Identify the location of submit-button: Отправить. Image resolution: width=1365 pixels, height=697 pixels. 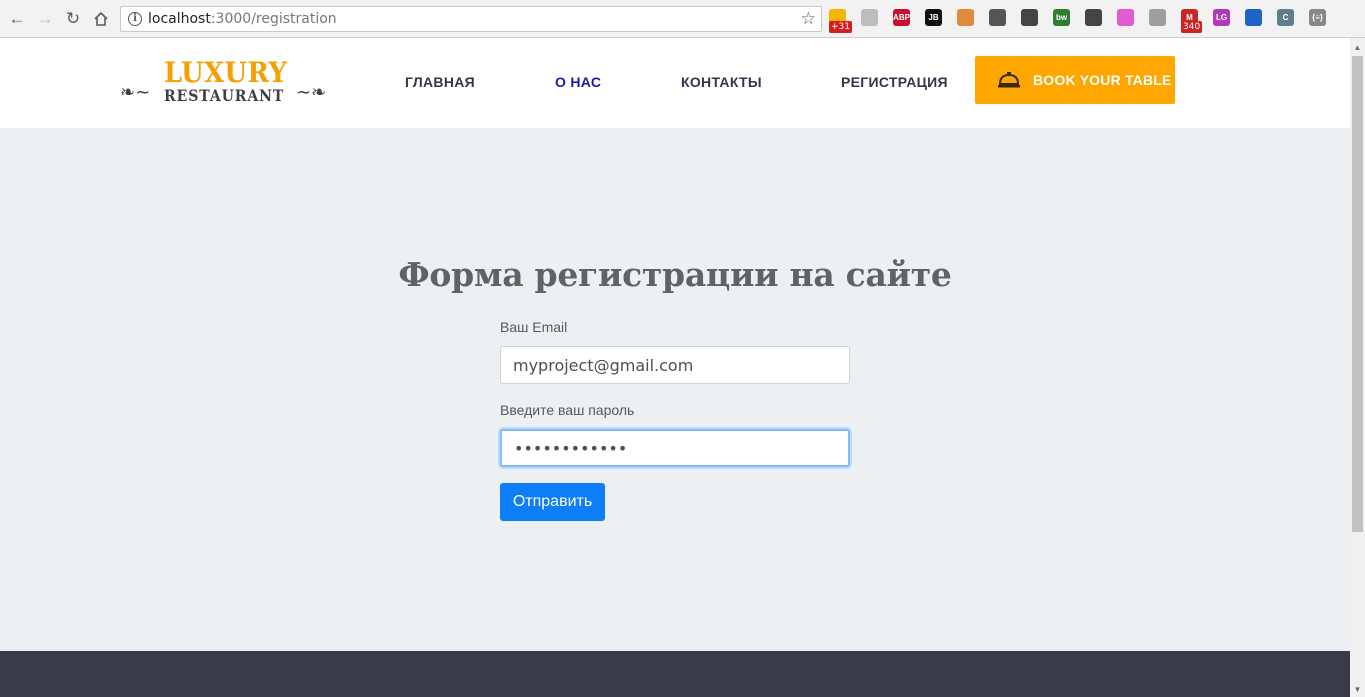
(552, 502).